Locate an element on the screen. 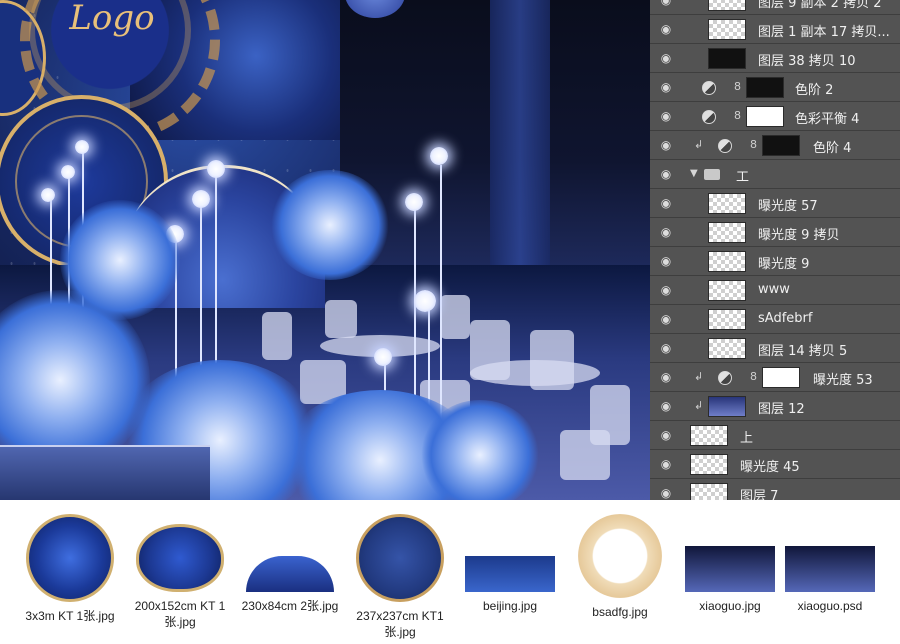  file-item: 230x84cm 2张.jpg is located at coordinates (290, 561).